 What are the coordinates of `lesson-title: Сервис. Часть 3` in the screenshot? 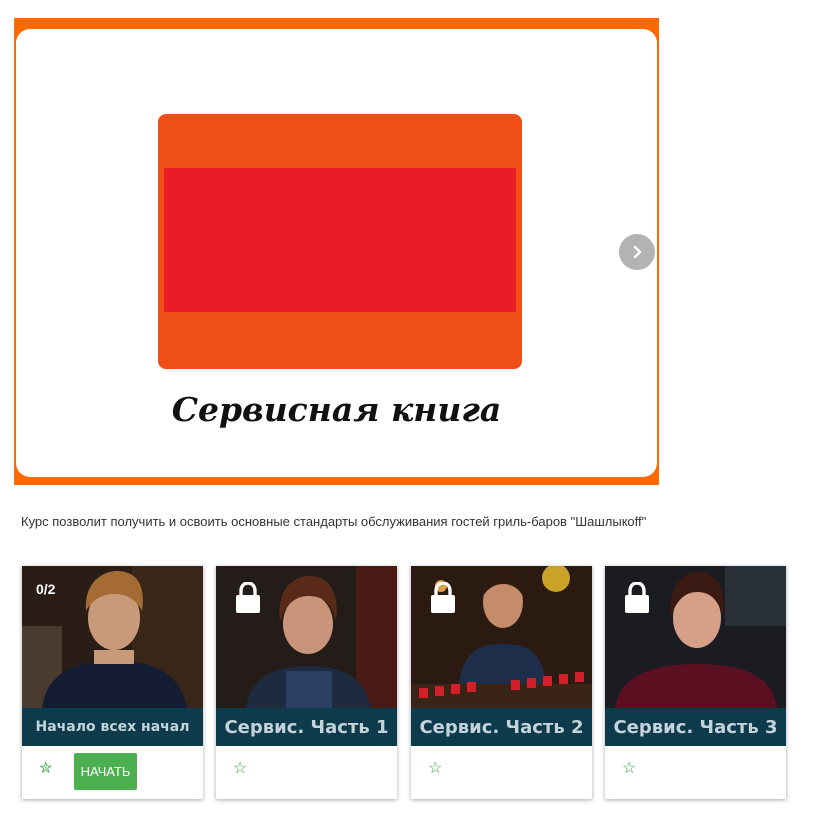 It's located at (695, 727).